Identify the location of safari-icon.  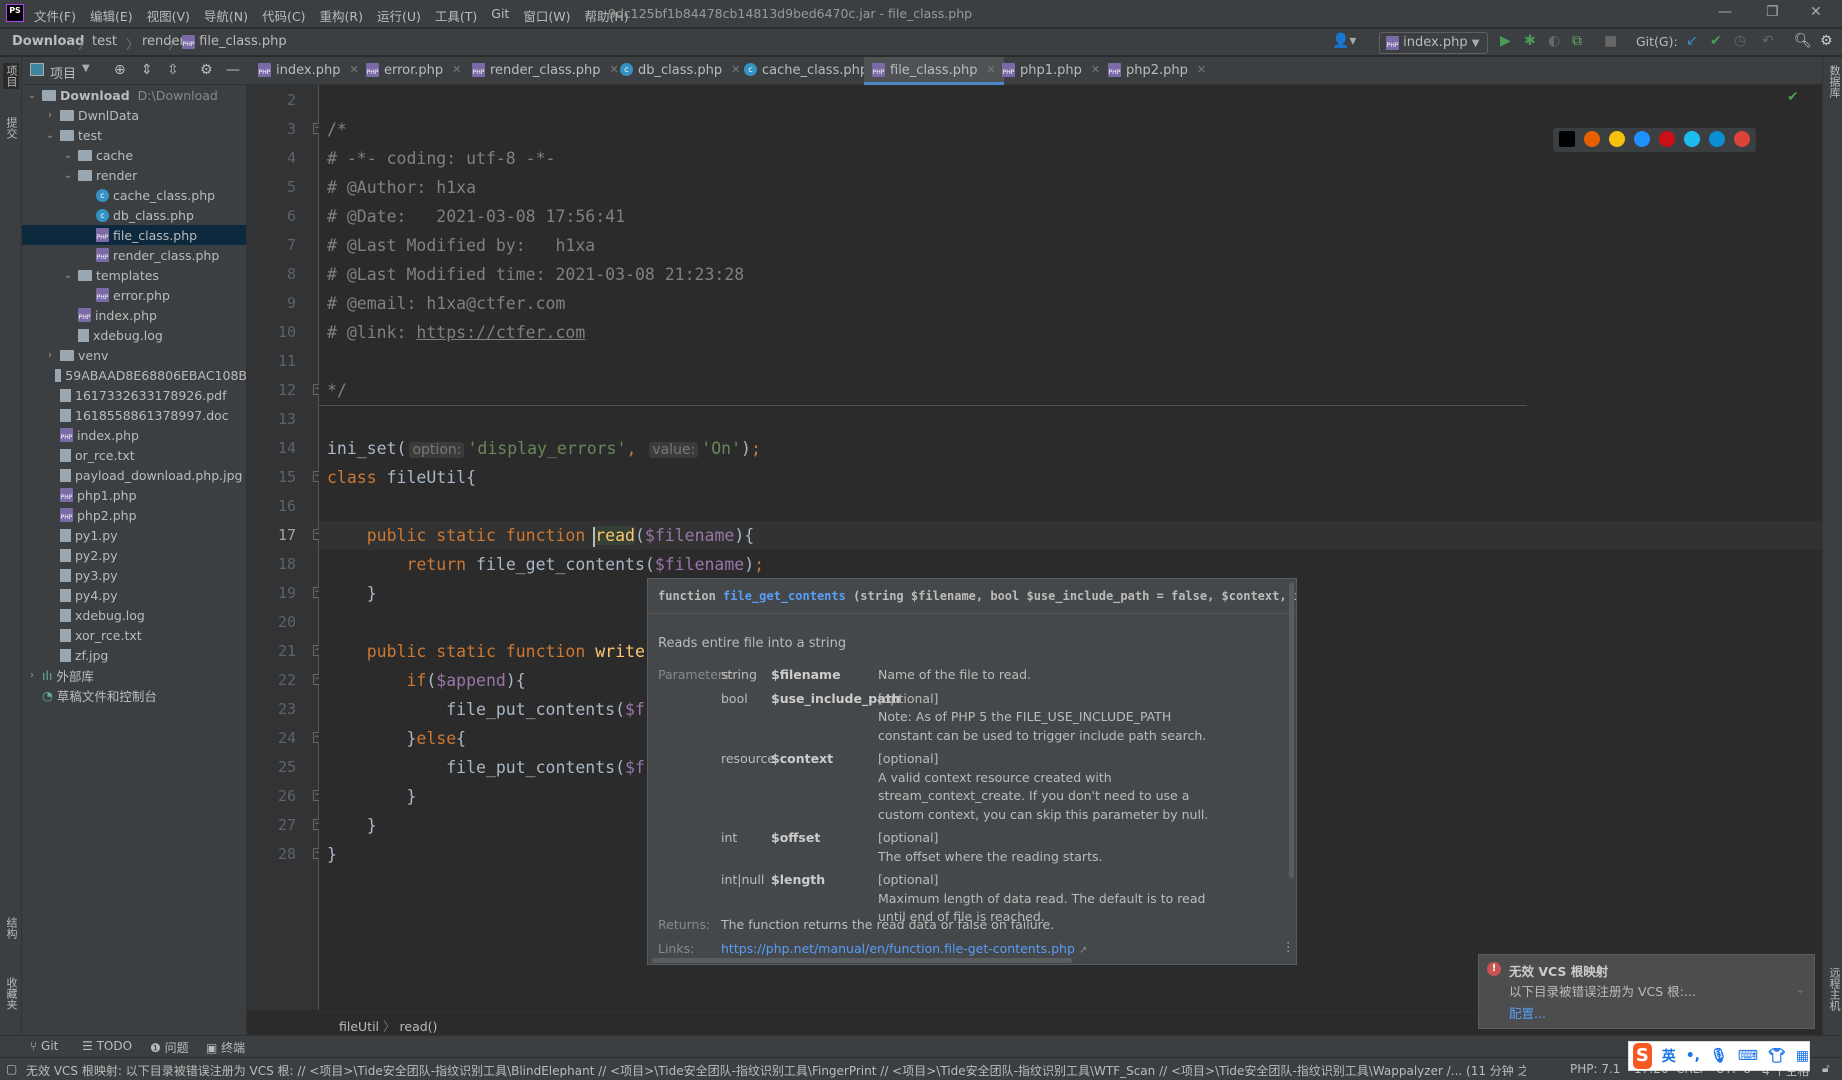
(1642, 139).